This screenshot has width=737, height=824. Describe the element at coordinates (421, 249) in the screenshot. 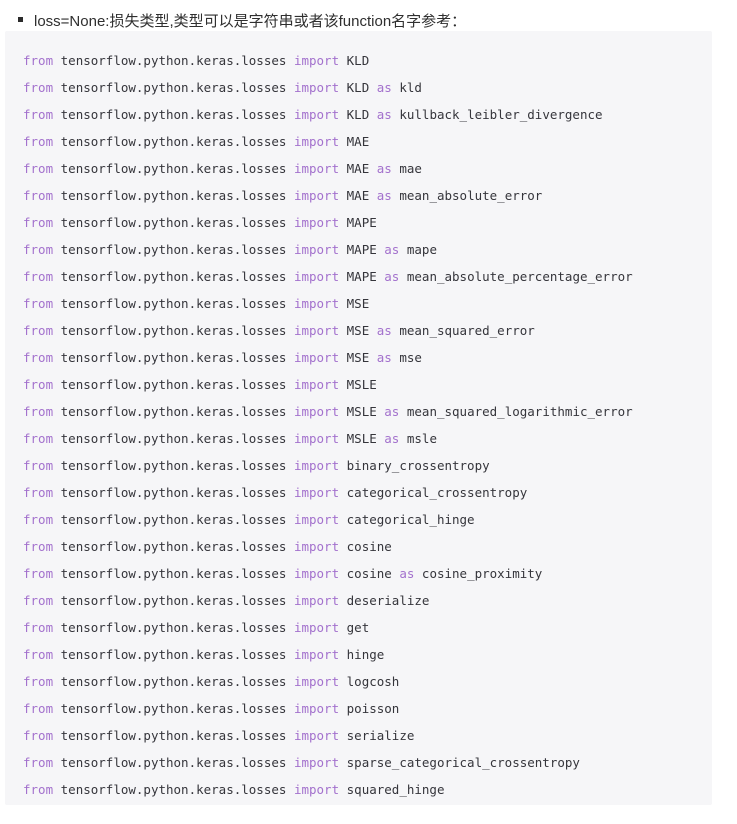

I see `token-alias: mape` at that location.